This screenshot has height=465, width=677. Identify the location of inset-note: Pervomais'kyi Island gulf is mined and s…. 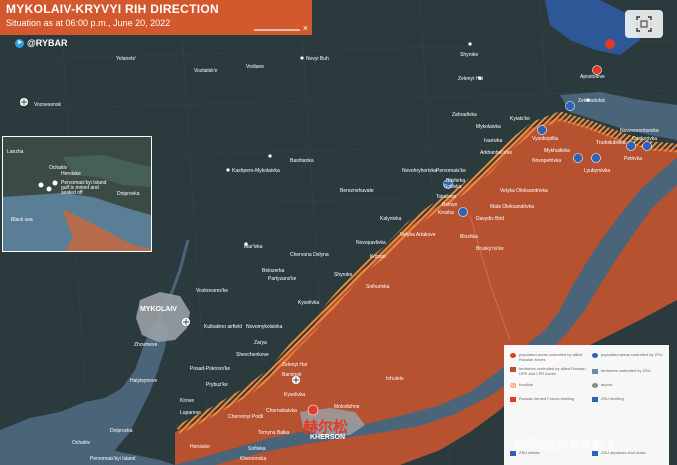
(84, 188).